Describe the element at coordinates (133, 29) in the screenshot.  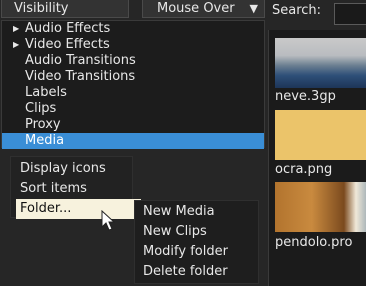
I see `tree-item-audio-effects: ▶ Audio Effects` at that location.